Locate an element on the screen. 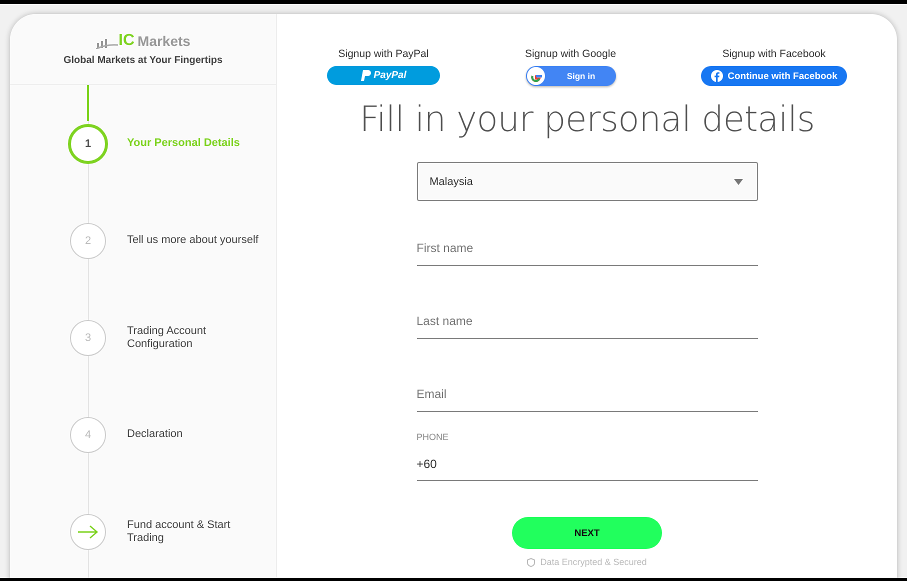 This screenshot has height=581, width=907. signup-caption: Signup with Google is located at coordinates (570, 54).